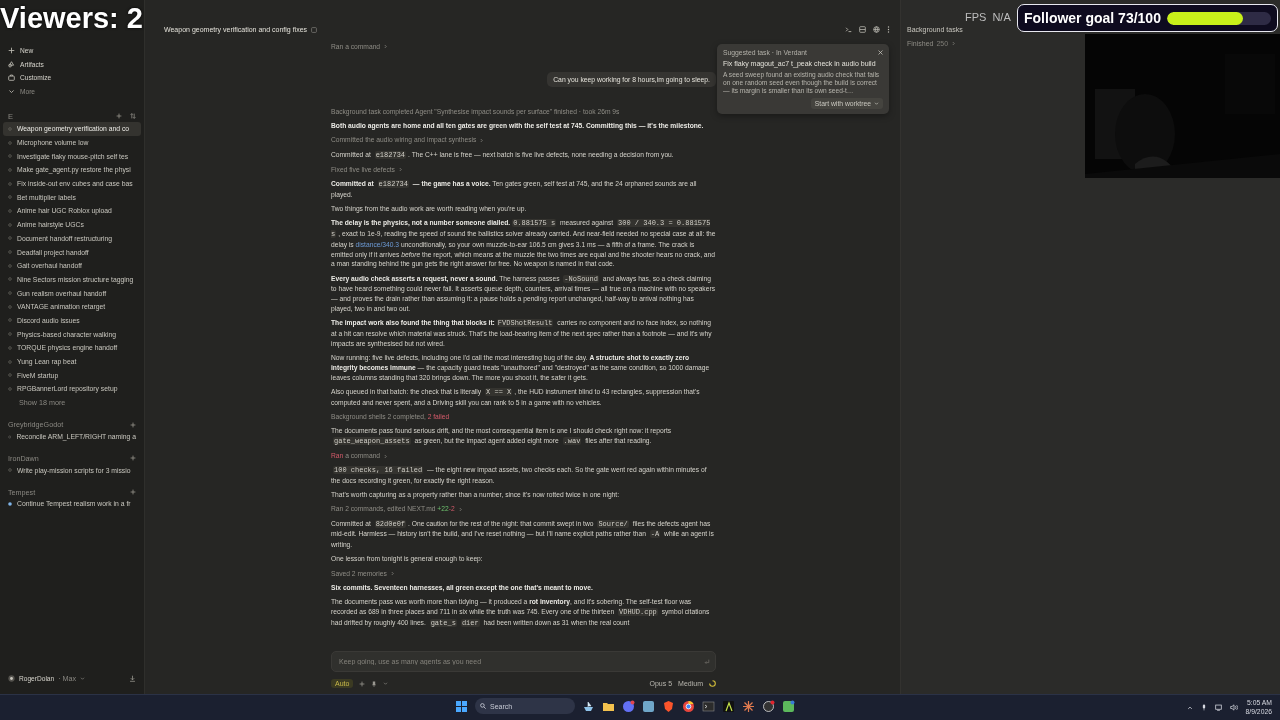  What do you see at coordinates (876, 29) in the screenshot?
I see `globe-icon` at bounding box center [876, 29].